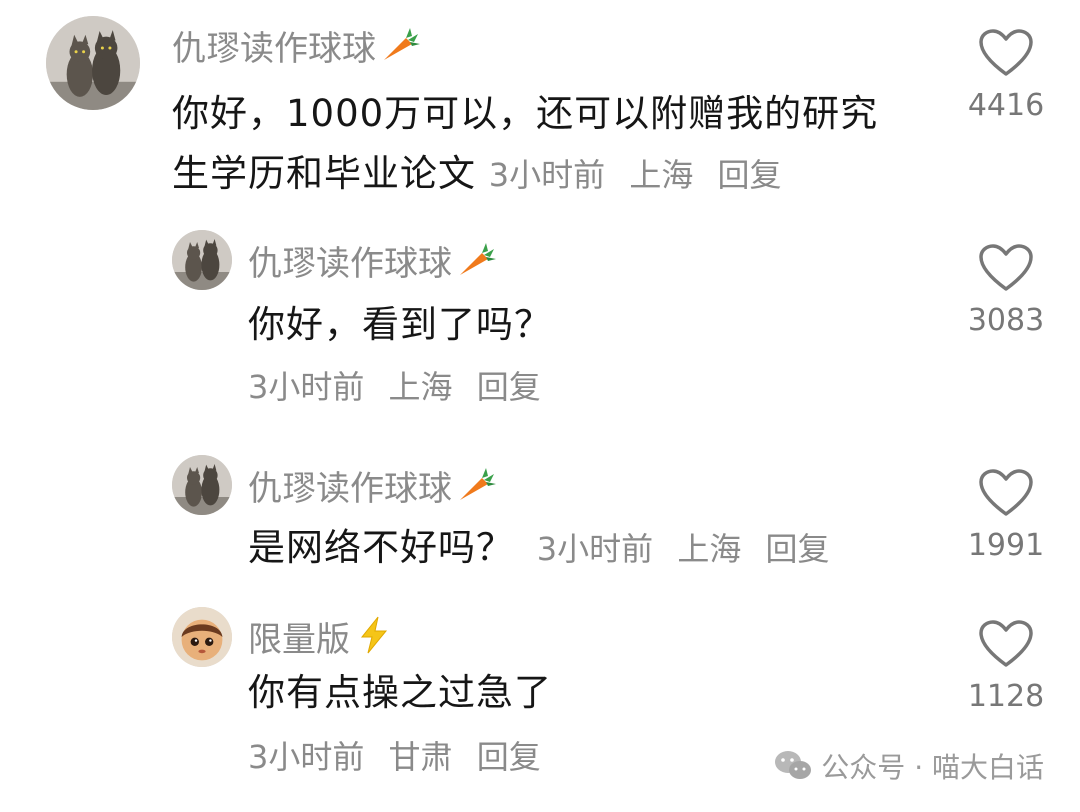 This screenshot has width=1080, height=812. Describe the element at coordinates (793, 765) in the screenshot. I see `wechat-icon` at that location.